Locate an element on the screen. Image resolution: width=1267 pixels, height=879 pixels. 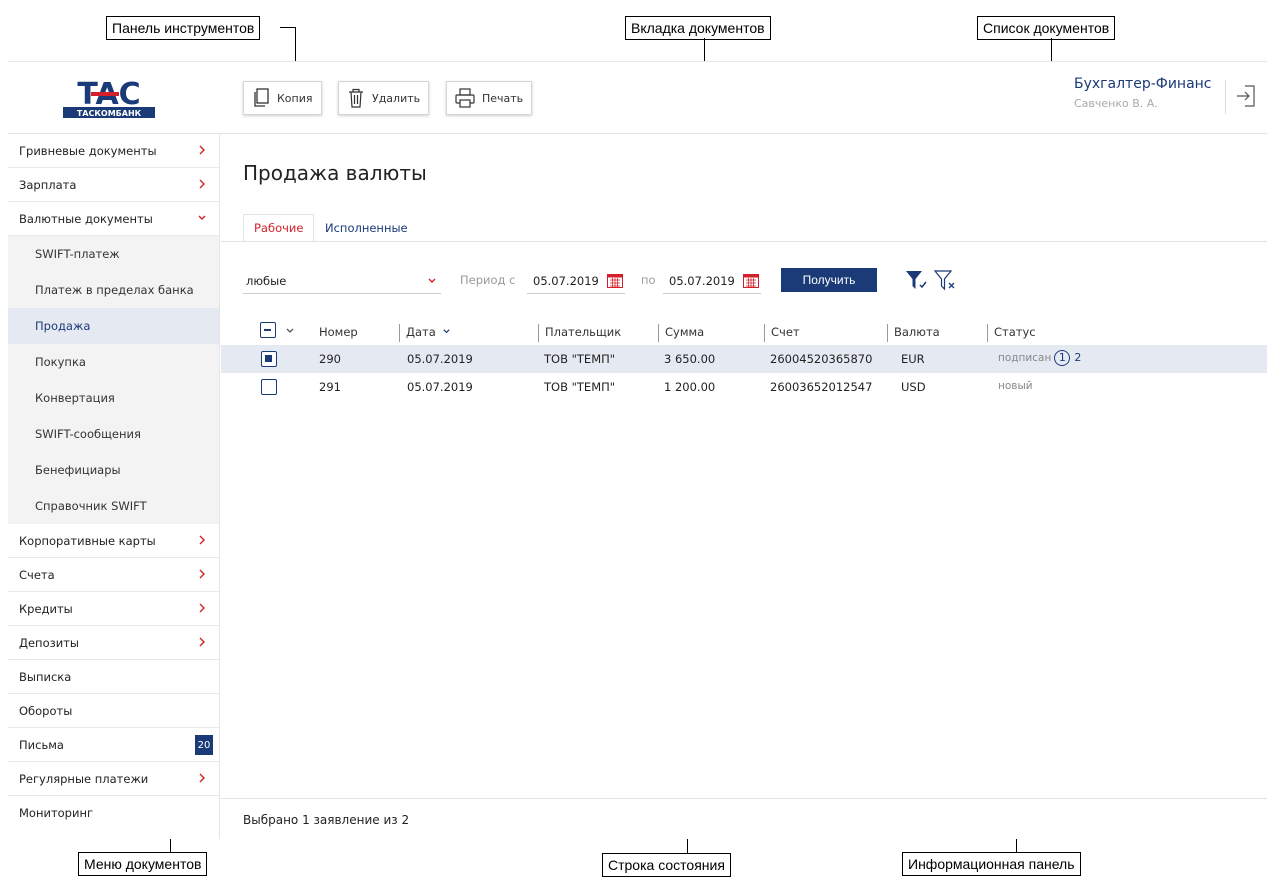
date-from-field: 05.07.2019 is located at coordinates (576, 281).